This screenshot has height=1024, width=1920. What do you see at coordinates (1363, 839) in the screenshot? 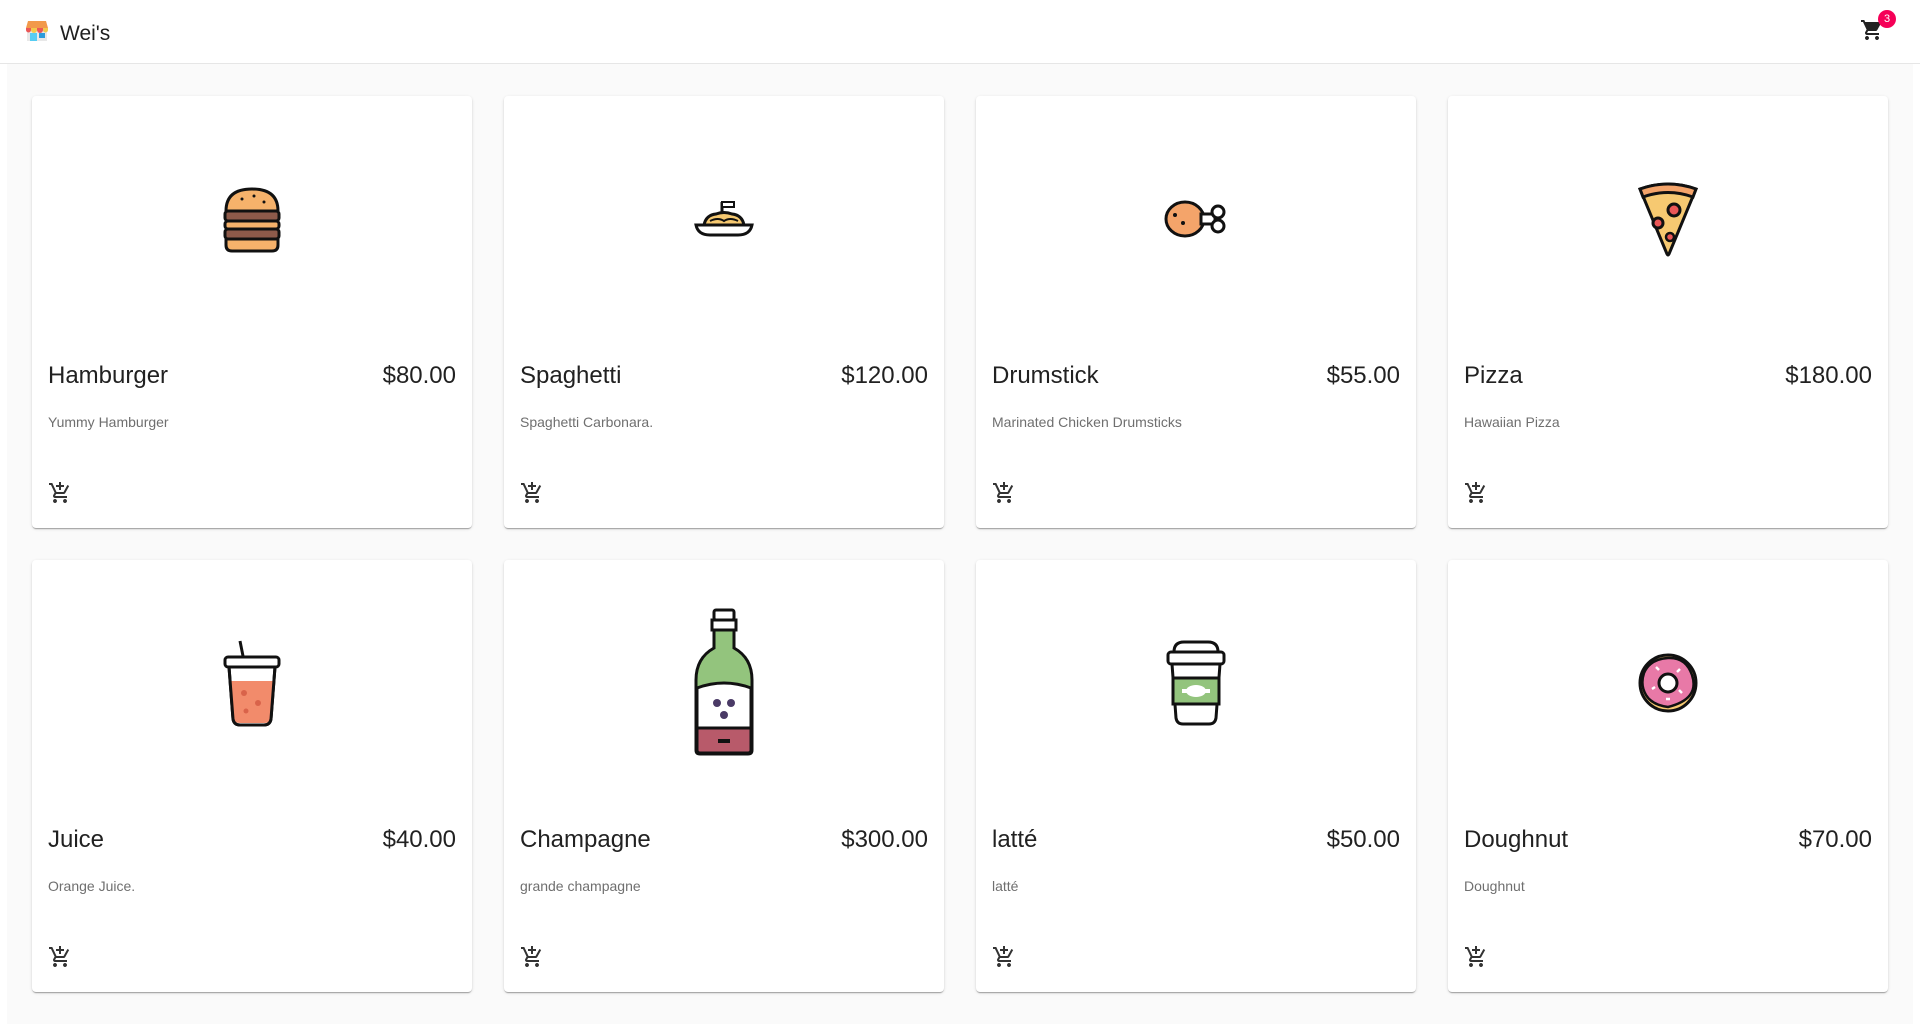
I see `product-price: $50.00` at bounding box center [1363, 839].